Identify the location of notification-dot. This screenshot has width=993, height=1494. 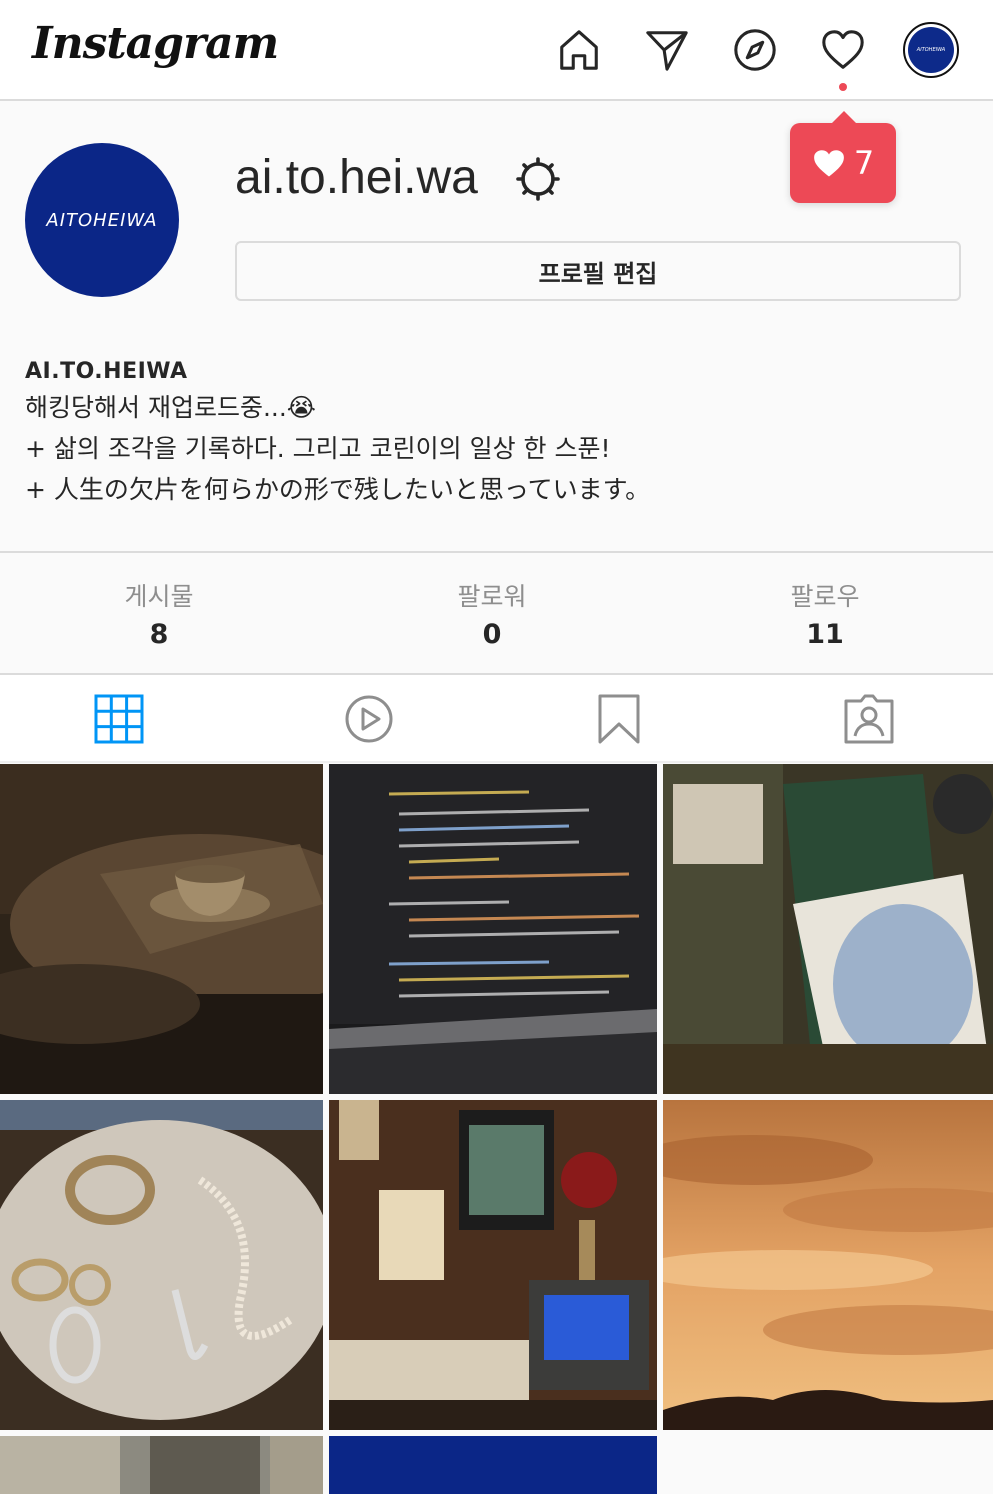
(843, 87).